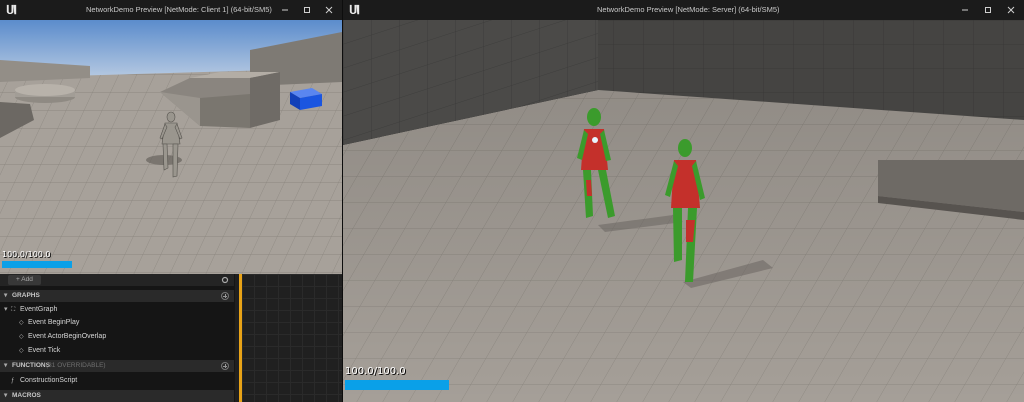 Image resolution: width=1024 pixels, height=402 pixels. Describe the element at coordinates (290, 338) in the screenshot. I see `graph-editor-canvas` at that location.